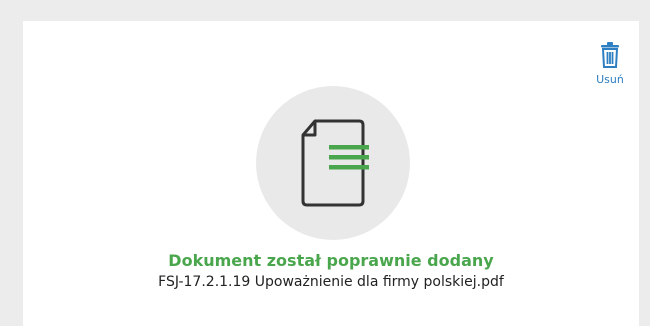  Describe the element at coordinates (610, 79) in the screenshot. I see `delete-button-label: Usuń` at that location.